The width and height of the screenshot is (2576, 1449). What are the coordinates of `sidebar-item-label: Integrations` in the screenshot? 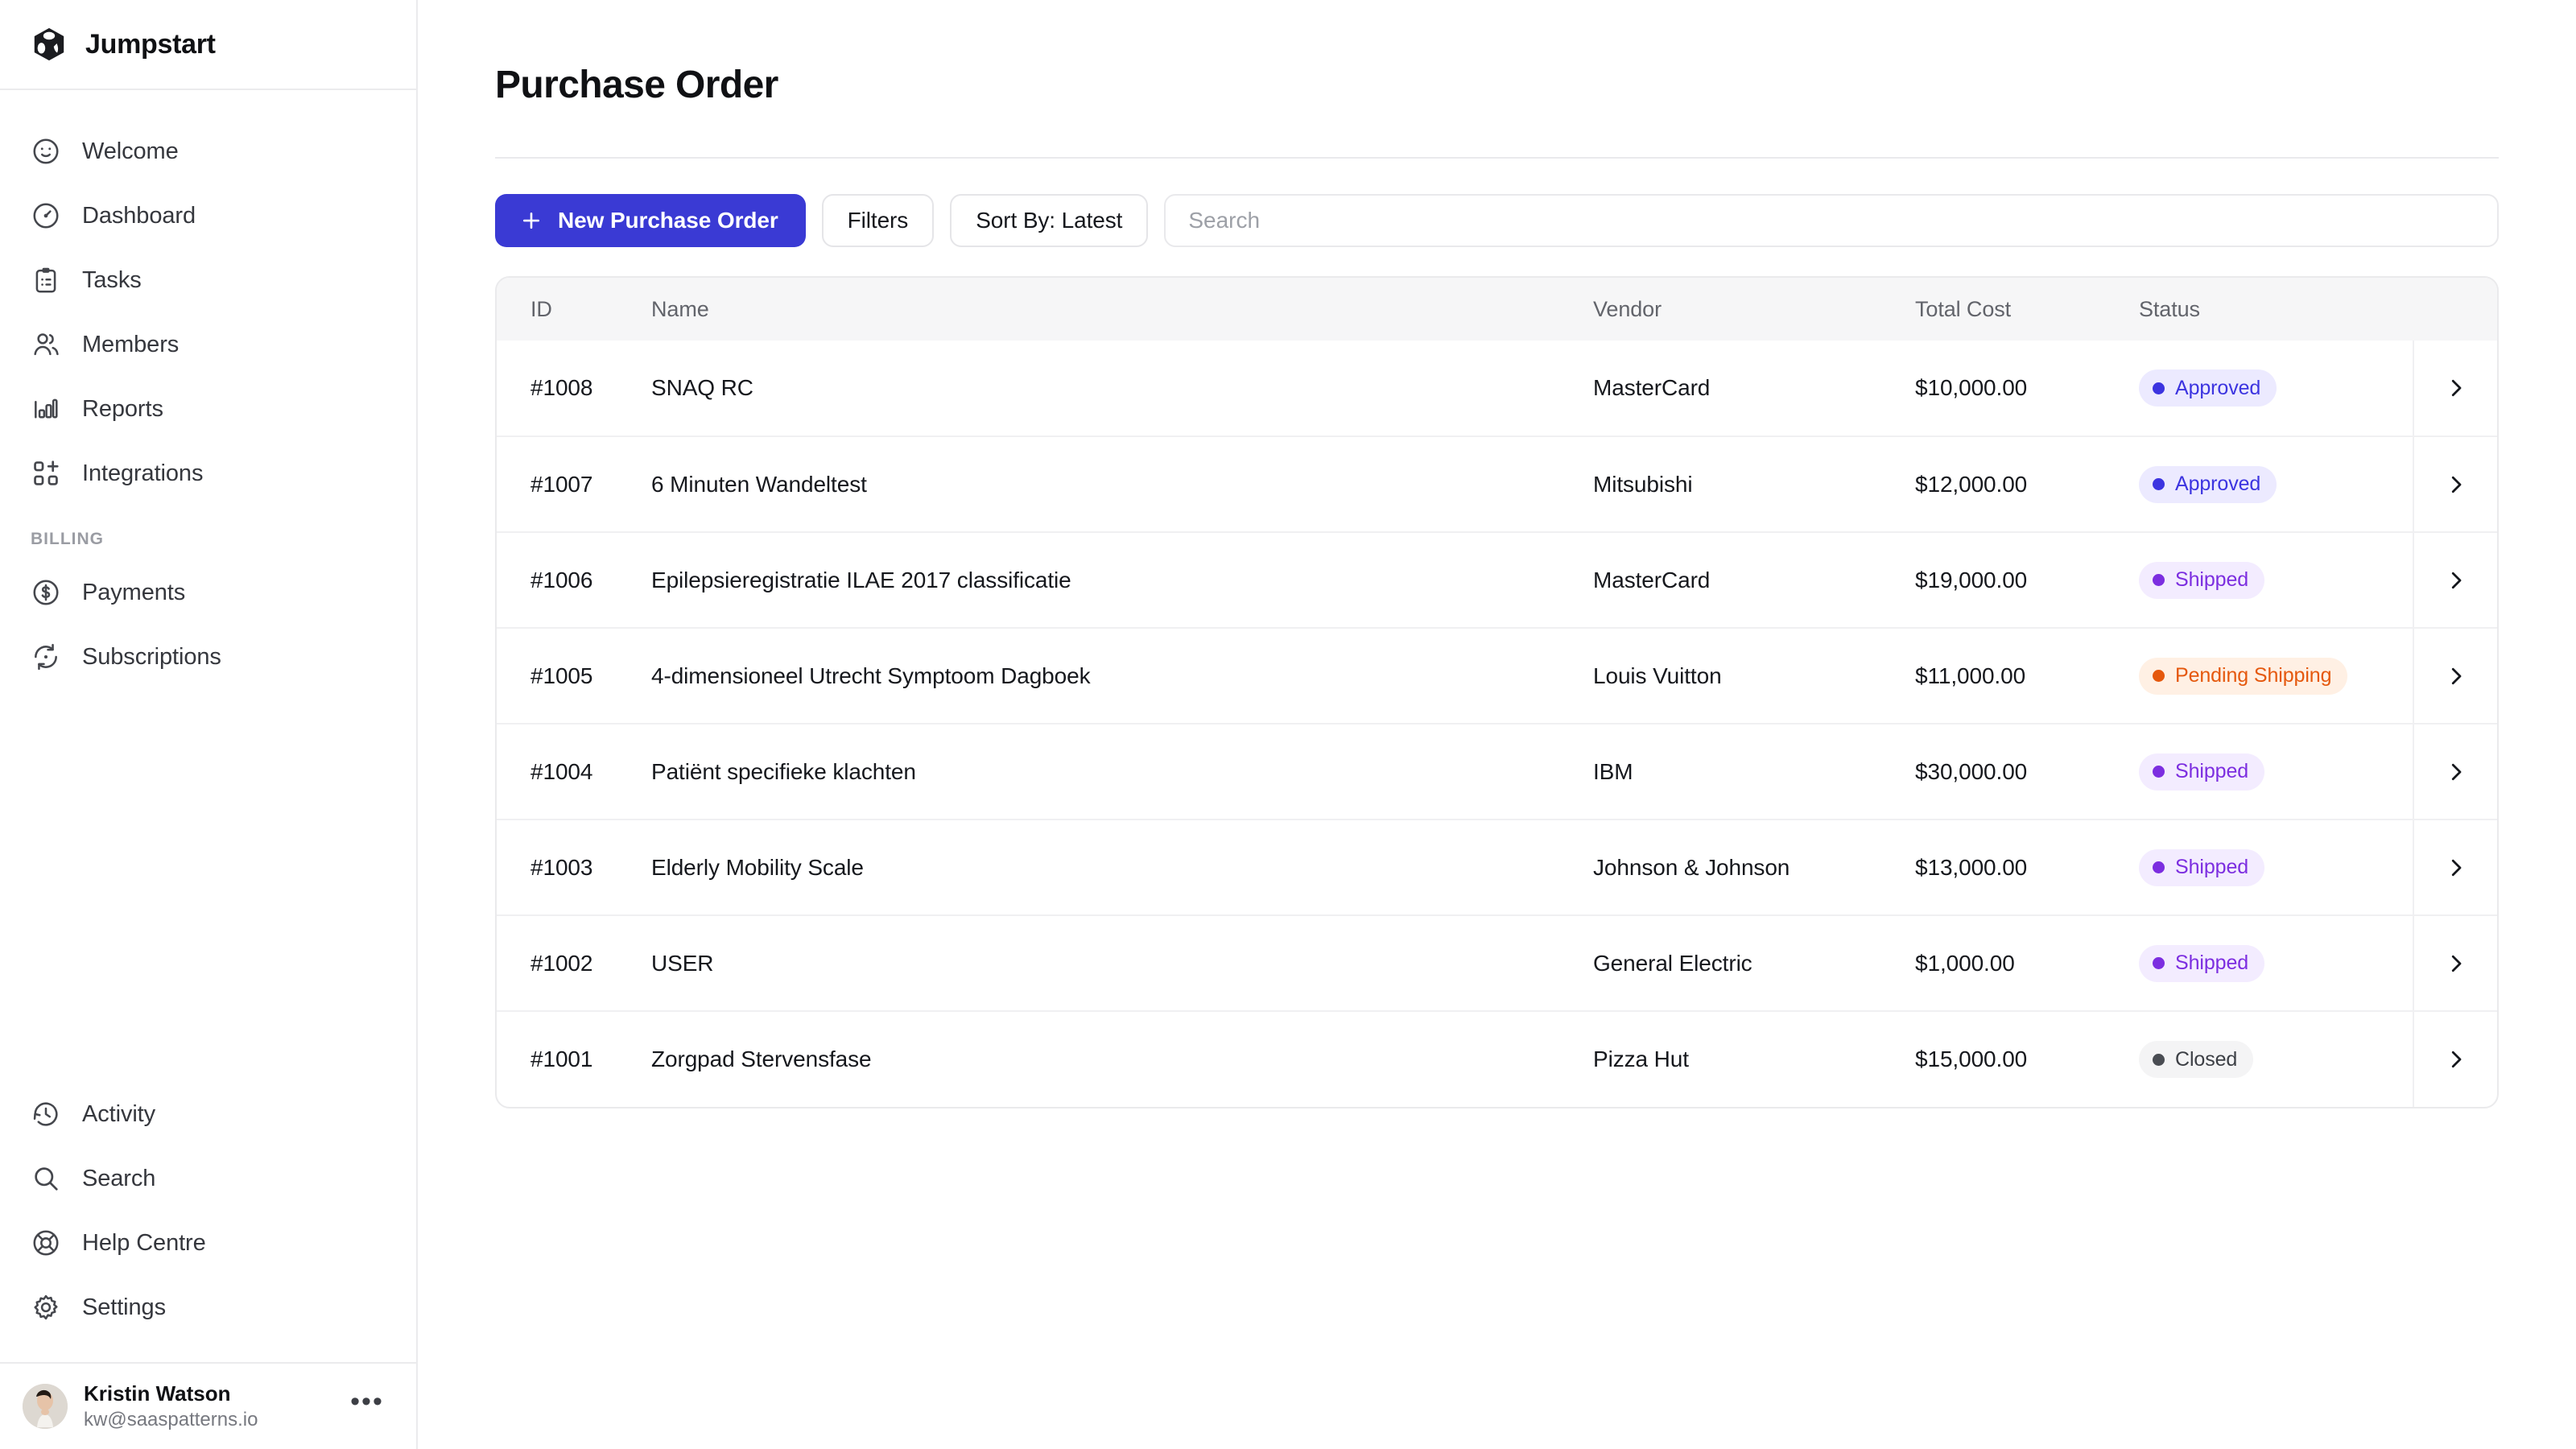 It's located at (143, 473).